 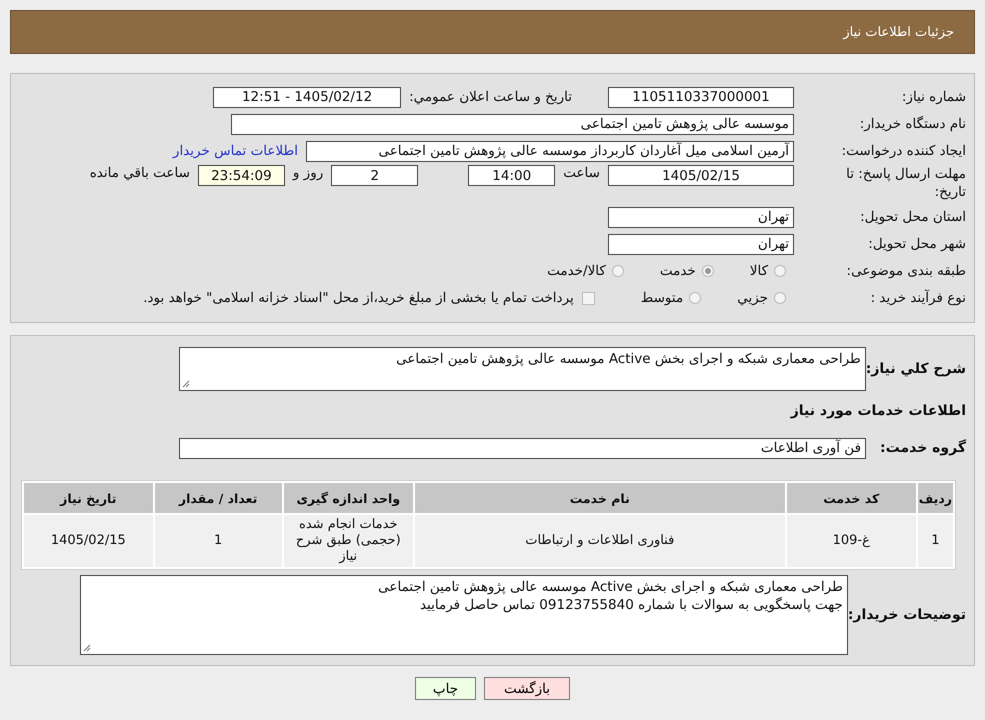 I want to click on column-header: کد خدمت, so click(x=851, y=498).